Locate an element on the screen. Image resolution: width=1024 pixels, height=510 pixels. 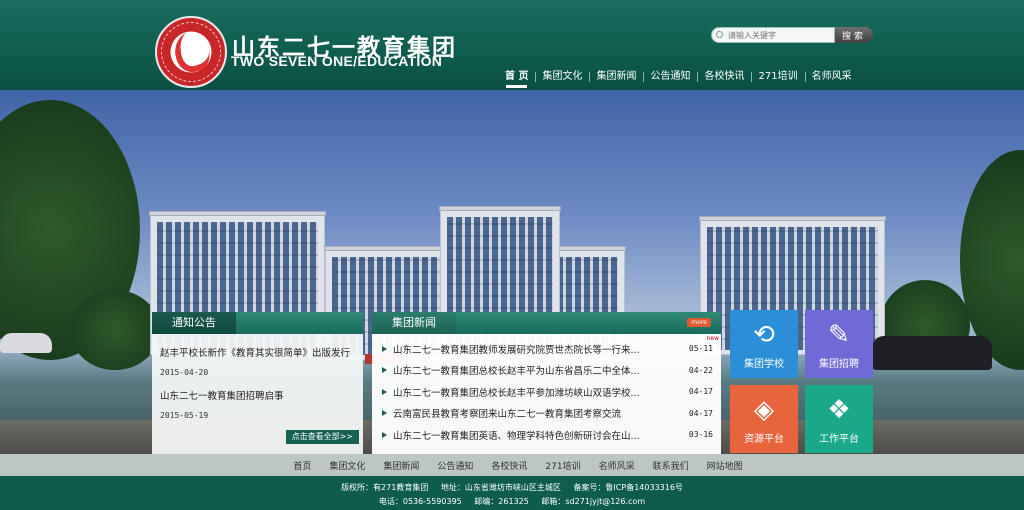
new-badge: new is located at coordinates (712, 338).